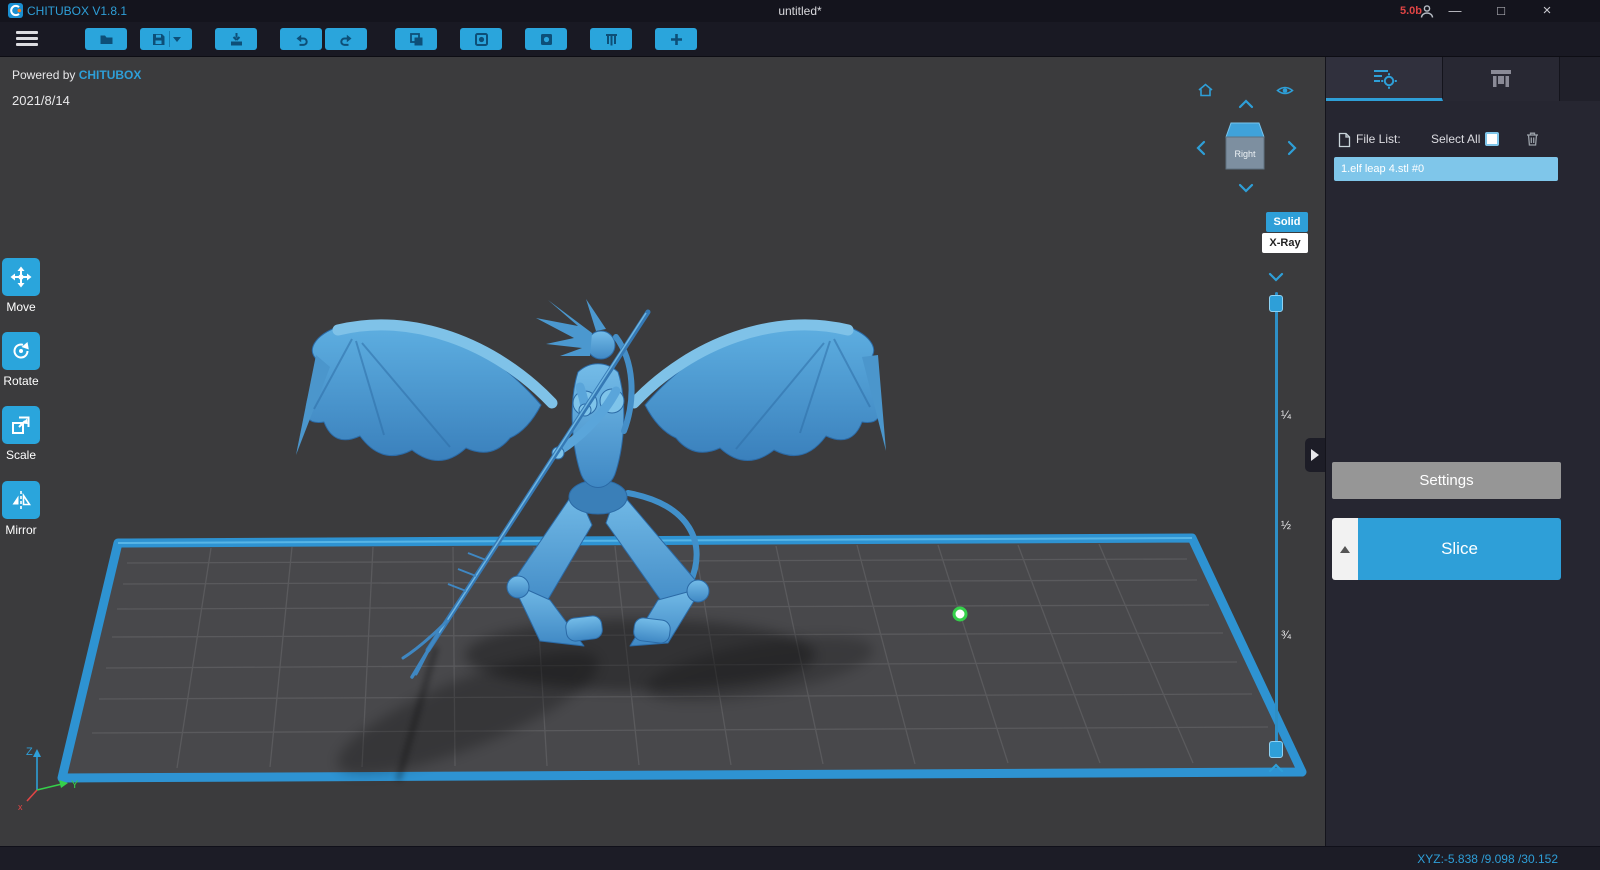 The image size is (1600, 870). I want to click on slice-expander-button, so click(1345, 549).